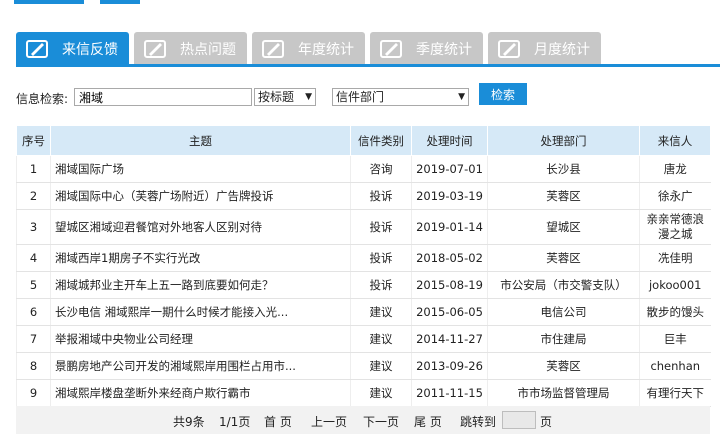 This screenshot has width=720, height=439. What do you see at coordinates (381, 421) in the screenshot?
I see `next-page-link: 下一页` at bounding box center [381, 421].